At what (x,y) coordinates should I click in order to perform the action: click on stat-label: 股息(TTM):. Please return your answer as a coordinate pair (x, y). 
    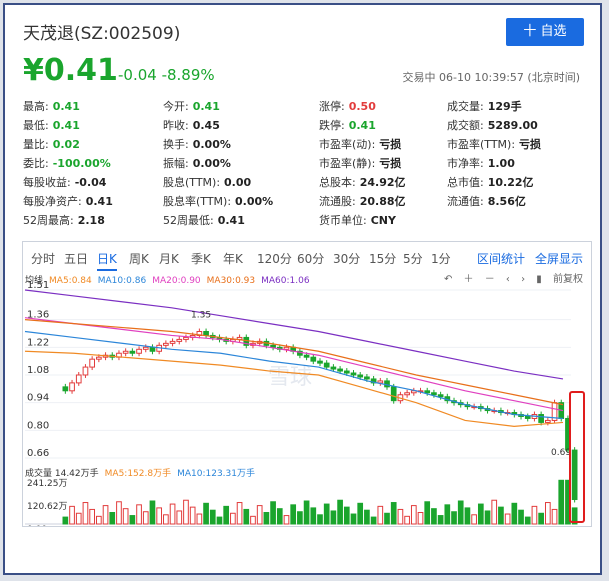
    Looking at the image, I should click on (192, 182).